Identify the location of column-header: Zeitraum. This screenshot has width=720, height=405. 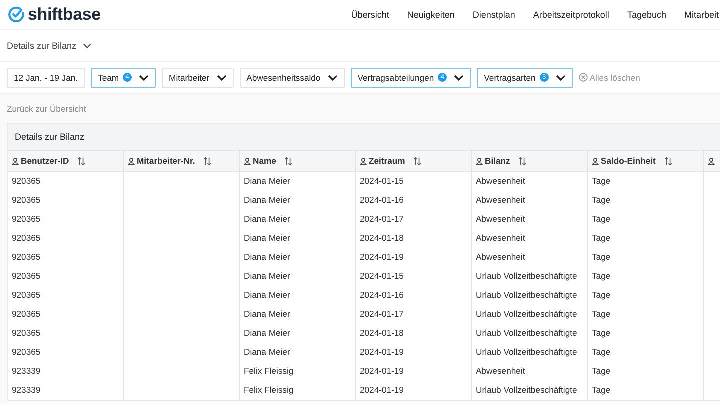
(414, 161).